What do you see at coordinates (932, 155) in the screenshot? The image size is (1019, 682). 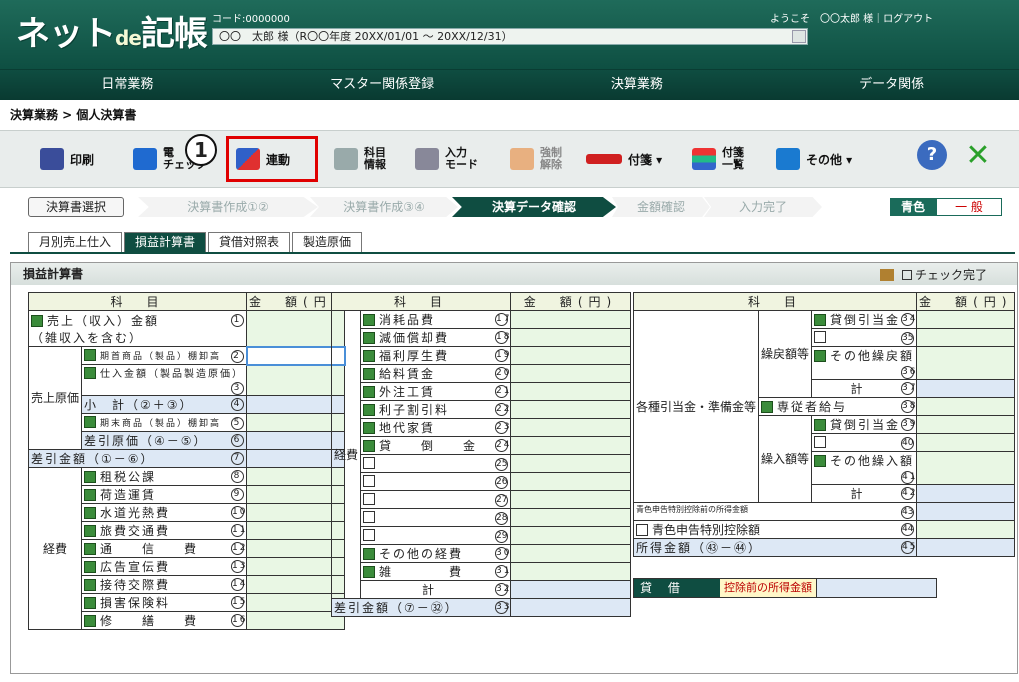 I see `help-button: ?` at bounding box center [932, 155].